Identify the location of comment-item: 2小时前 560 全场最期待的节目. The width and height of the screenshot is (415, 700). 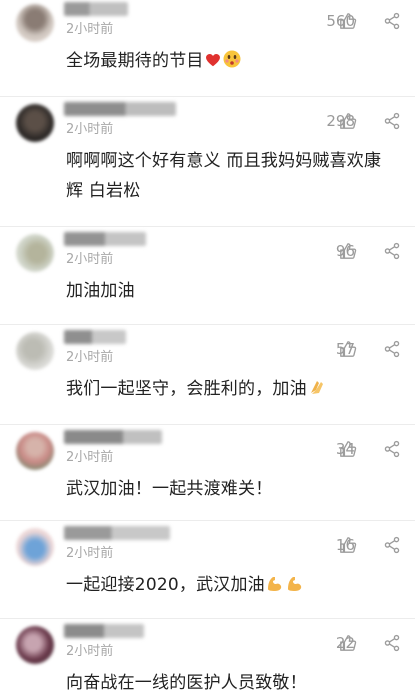
(207, 47).